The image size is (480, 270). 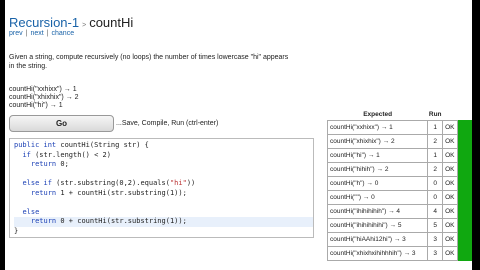 I want to click on result-row: countHi("hiAAhi12hi") → 3 3 OK, so click(x=399, y=239).